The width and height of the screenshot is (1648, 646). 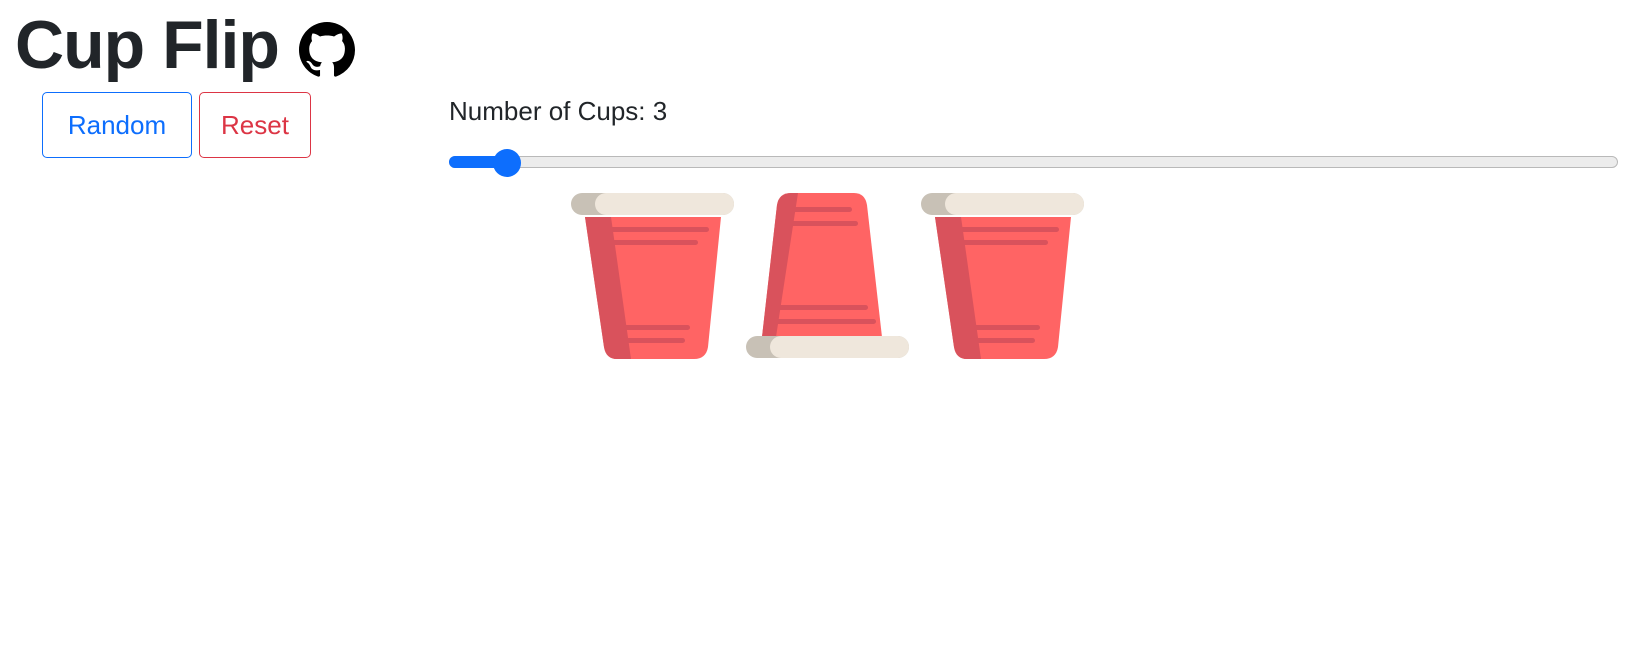 I want to click on cup-count-slider, so click(x=1033, y=163).